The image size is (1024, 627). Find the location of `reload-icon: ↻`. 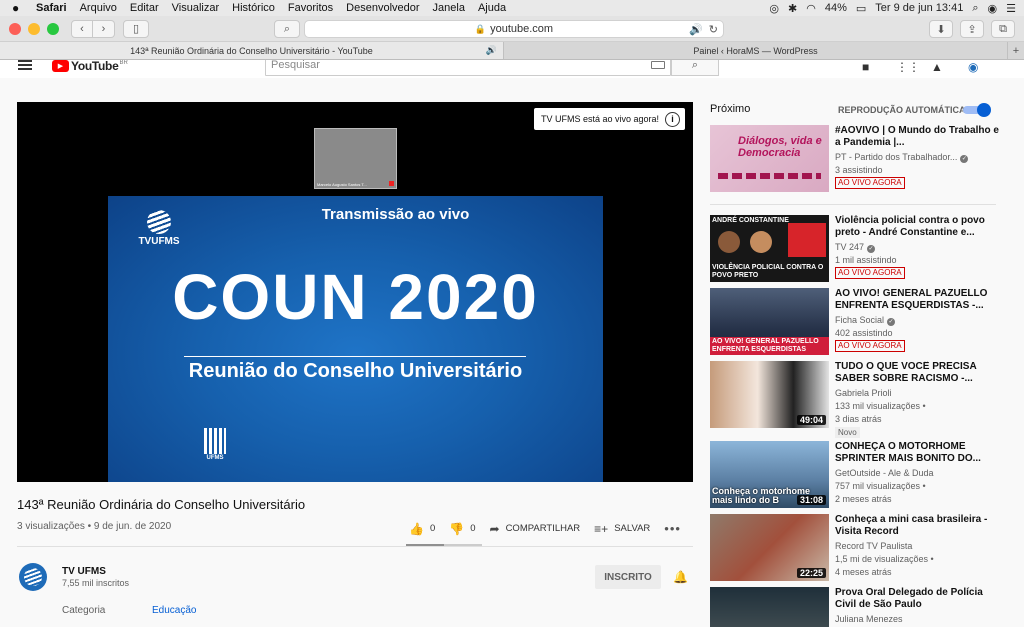

reload-icon: ↻ is located at coordinates (713, 29).